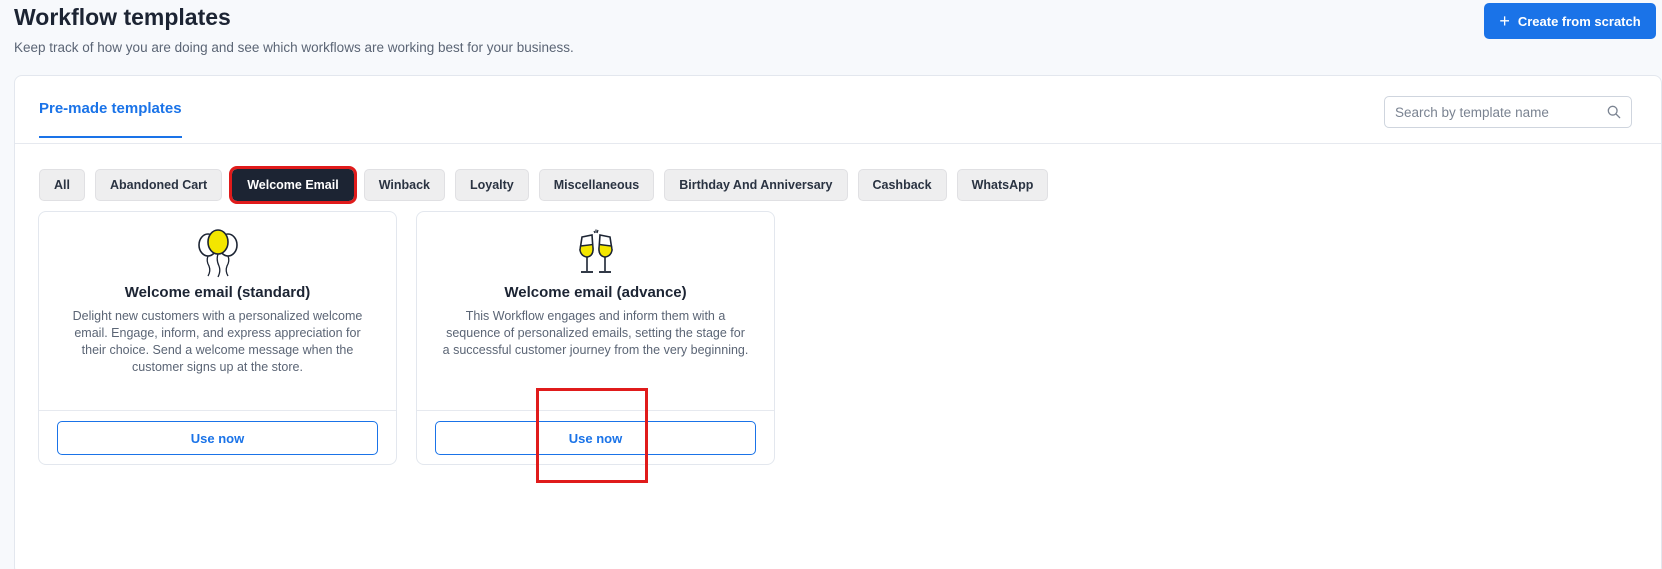 The height and width of the screenshot is (569, 1662). I want to click on filter-cashback: Cashback, so click(902, 185).